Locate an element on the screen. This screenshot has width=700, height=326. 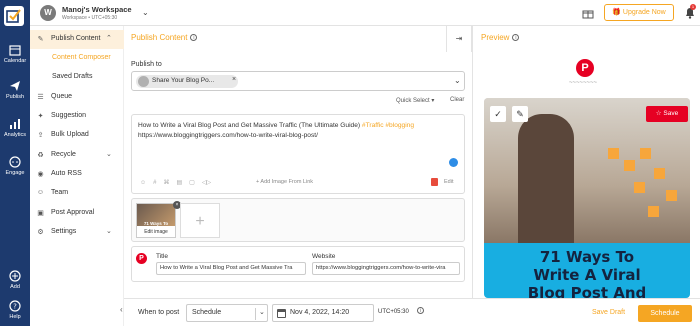
check-icon: ✓ is located at coordinates (498, 114).